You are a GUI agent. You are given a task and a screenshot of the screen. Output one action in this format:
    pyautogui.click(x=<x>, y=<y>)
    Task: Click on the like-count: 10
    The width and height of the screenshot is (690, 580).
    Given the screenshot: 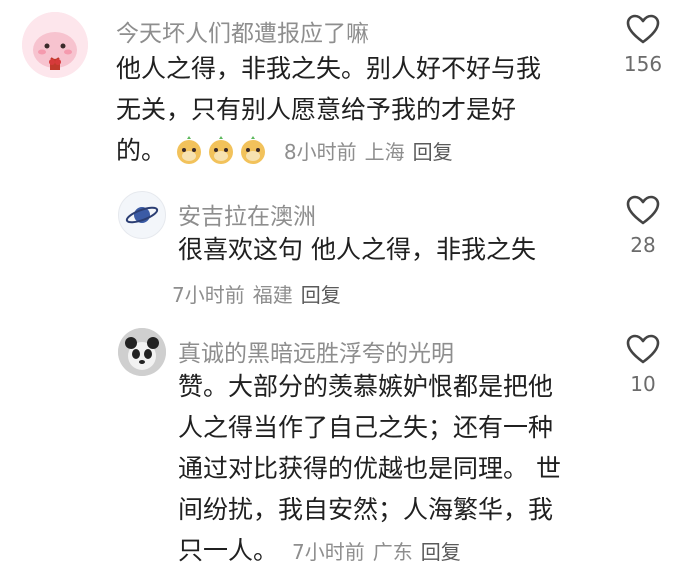 What is the action you would take?
    pyautogui.click(x=643, y=384)
    